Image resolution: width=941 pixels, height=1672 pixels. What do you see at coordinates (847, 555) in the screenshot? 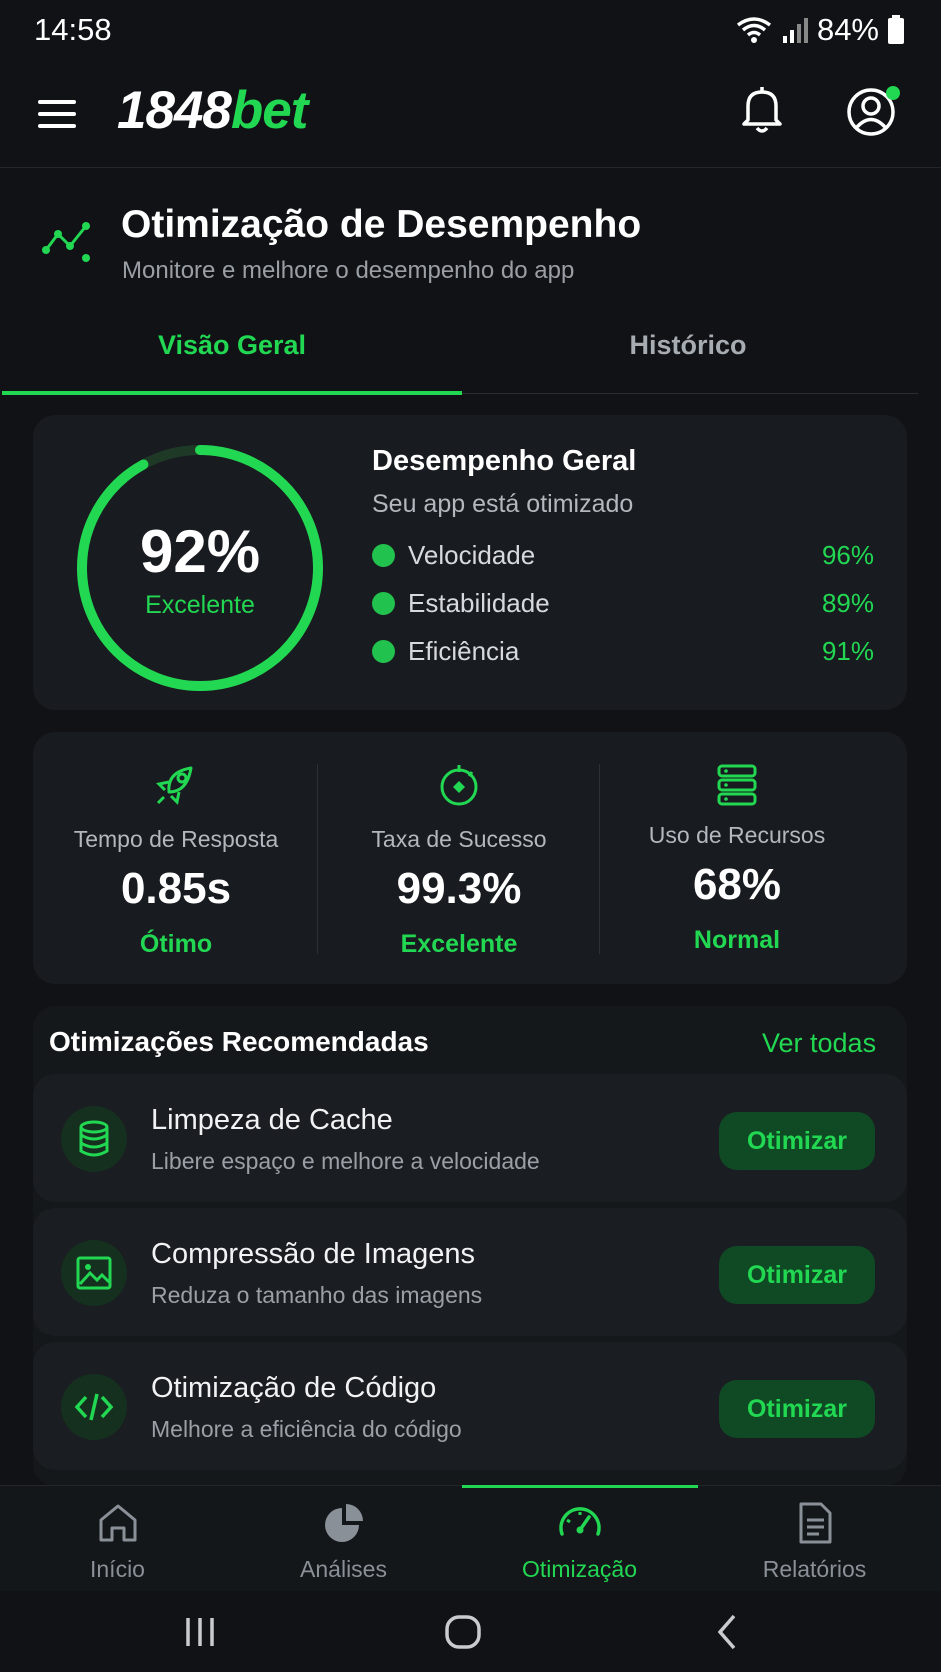
I see `metric-value: 96%` at bounding box center [847, 555].